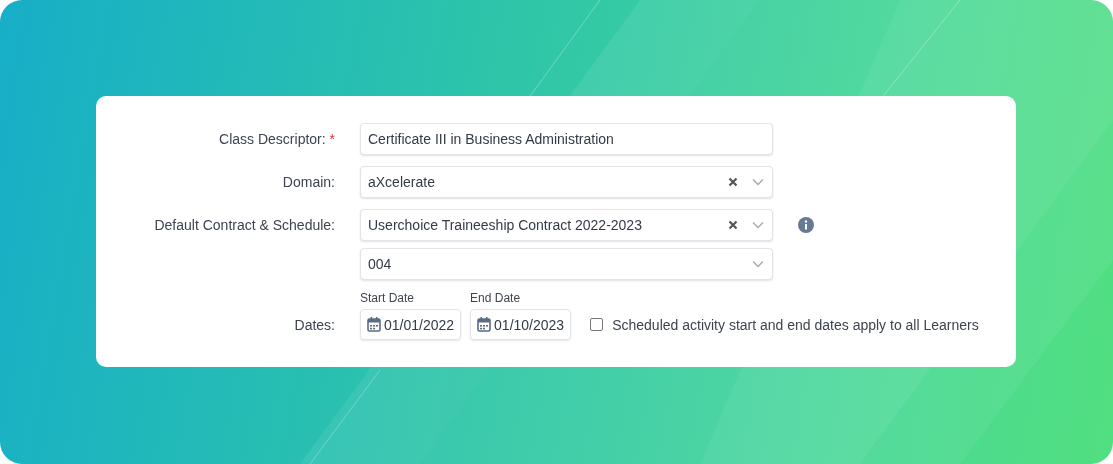 This screenshot has width=1113, height=464. I want to click on select-field: 004, so click(566, 264).